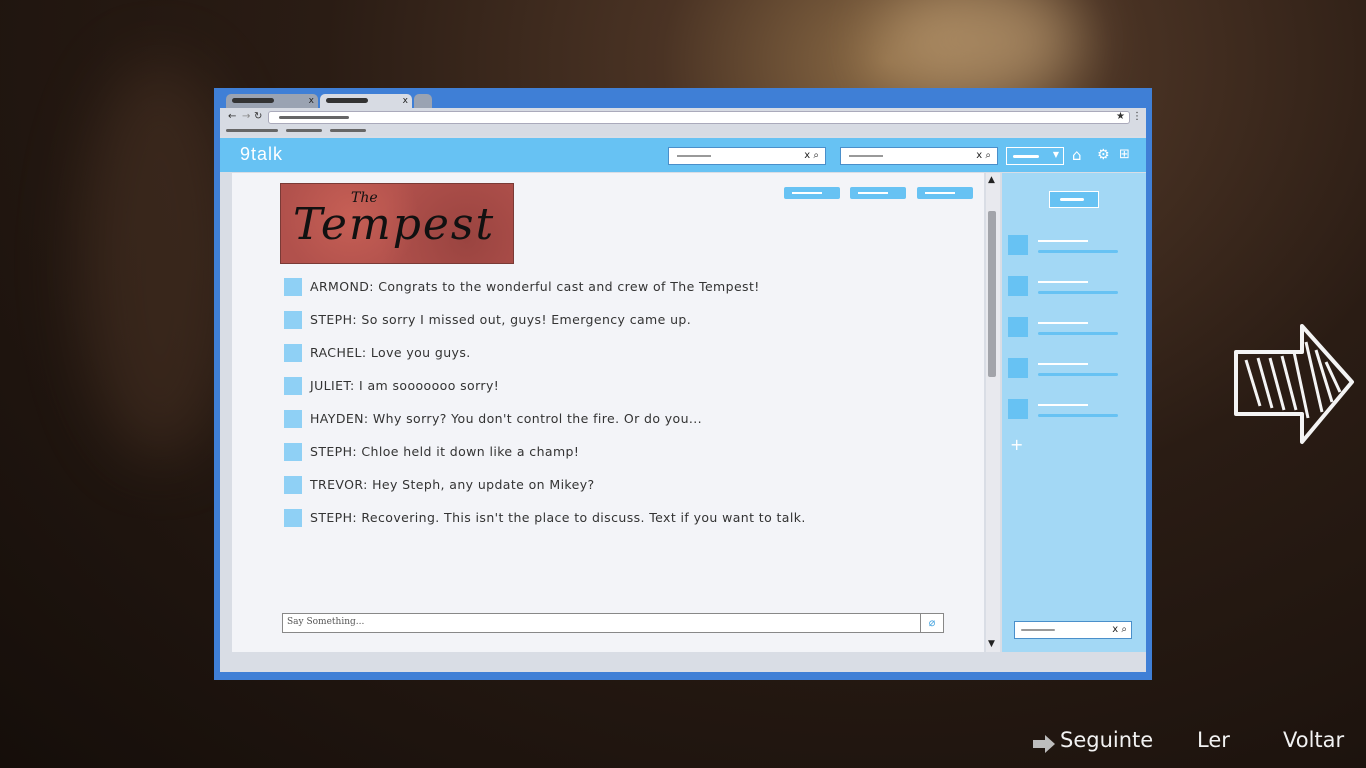 This screenshot has width=1366, height=768. I want to click on banner-title: Tempest, so click(394, 224).